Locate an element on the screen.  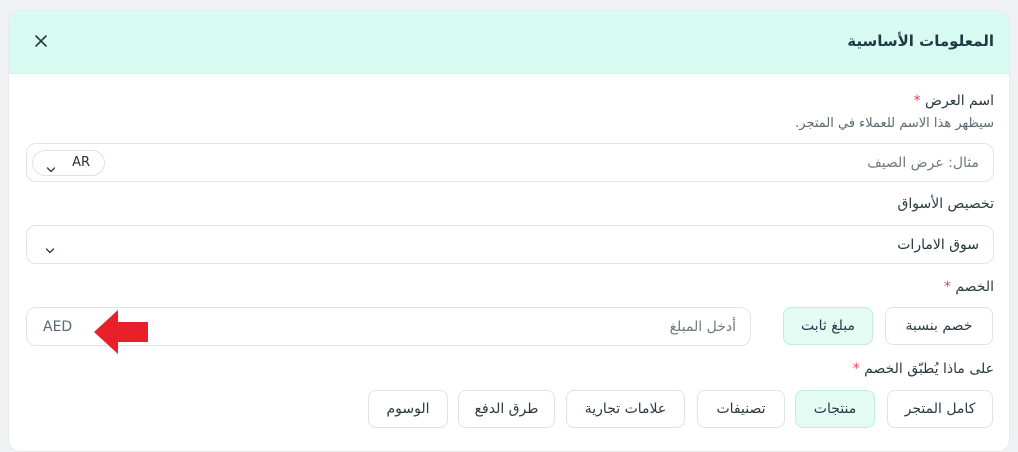
card-header: المعلومات الأساسية is located at coordinates (509, 42).